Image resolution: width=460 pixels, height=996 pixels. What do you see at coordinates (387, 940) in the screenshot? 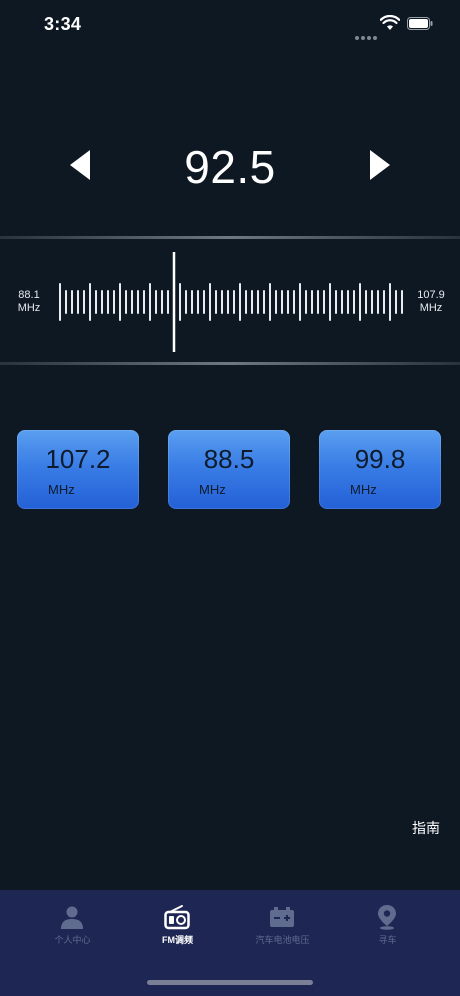
I see `tab-label: 寻车` at bounding box center [387, 940].